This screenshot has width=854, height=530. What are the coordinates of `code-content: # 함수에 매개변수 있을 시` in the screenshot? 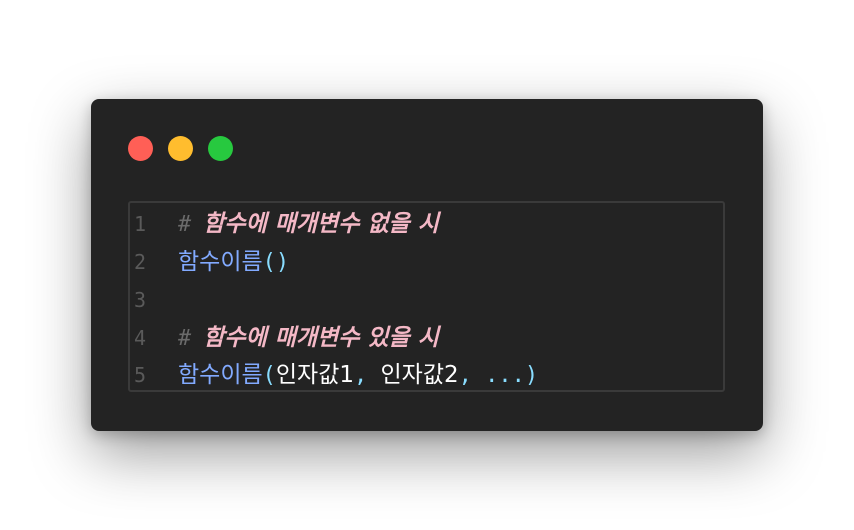 It's located at (308, 338).